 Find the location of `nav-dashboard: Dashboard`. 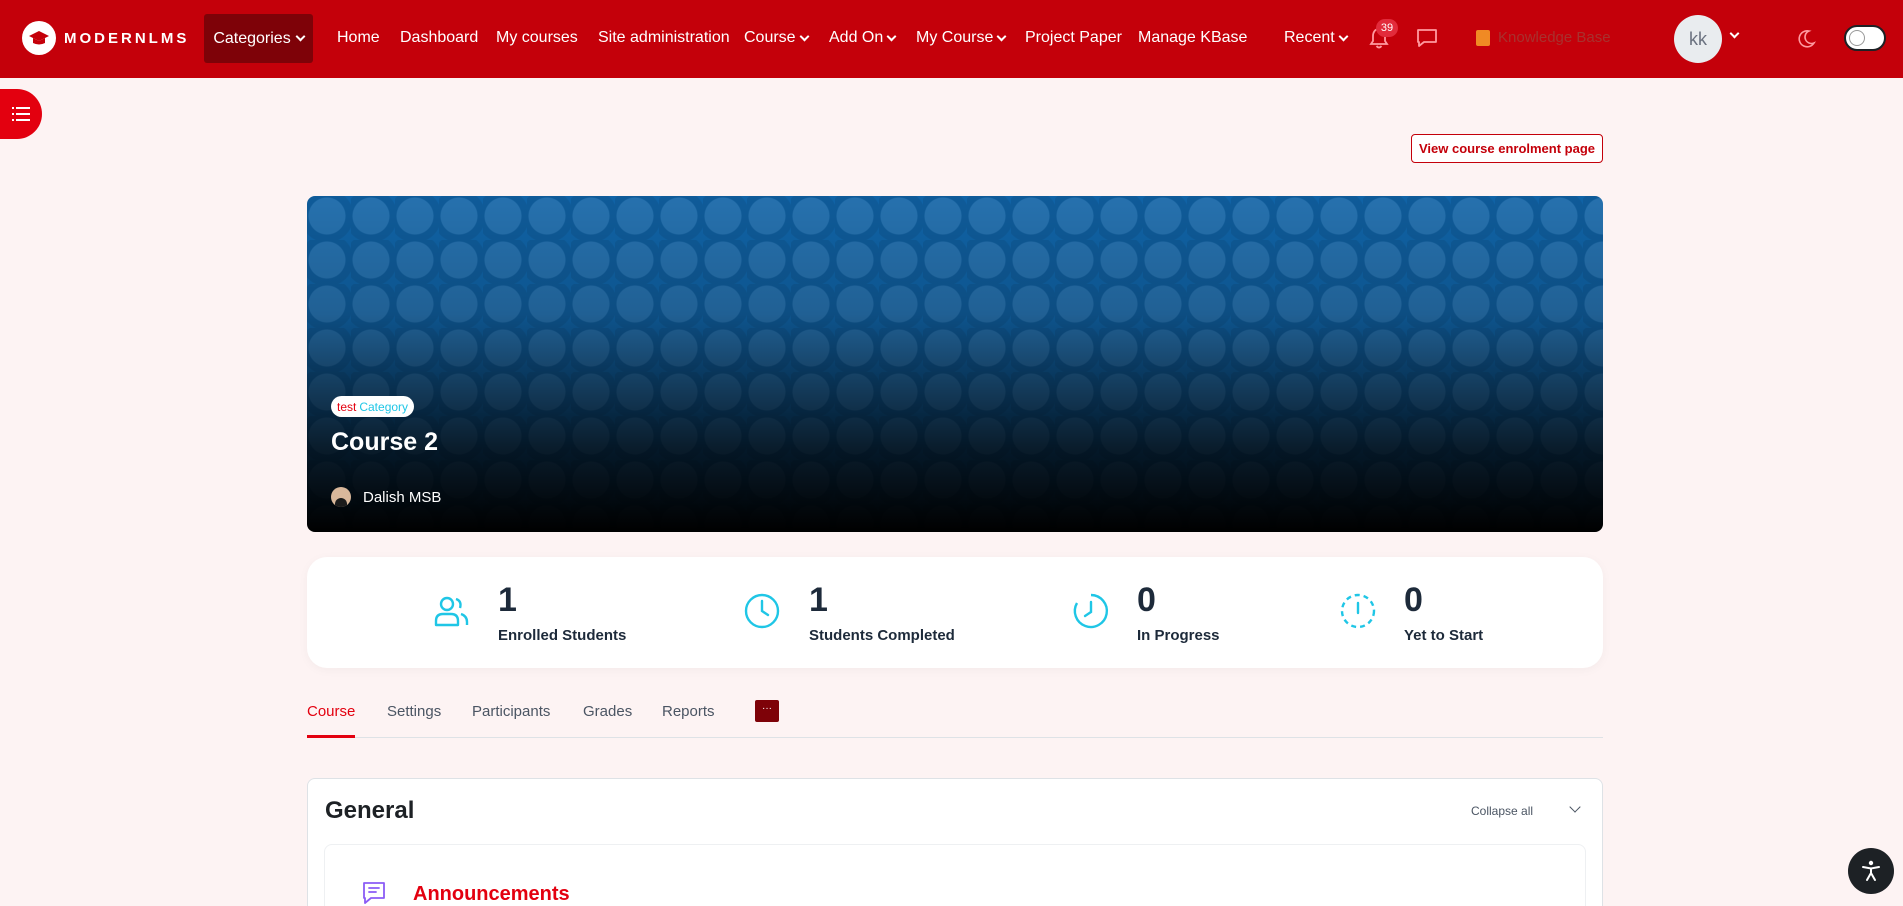

nav-dashboard: Dashboard is located at coordinates (439, 38).